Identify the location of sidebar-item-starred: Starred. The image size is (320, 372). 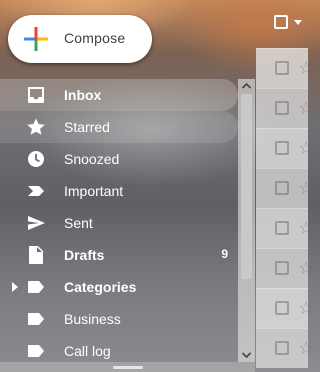
(119, 127).